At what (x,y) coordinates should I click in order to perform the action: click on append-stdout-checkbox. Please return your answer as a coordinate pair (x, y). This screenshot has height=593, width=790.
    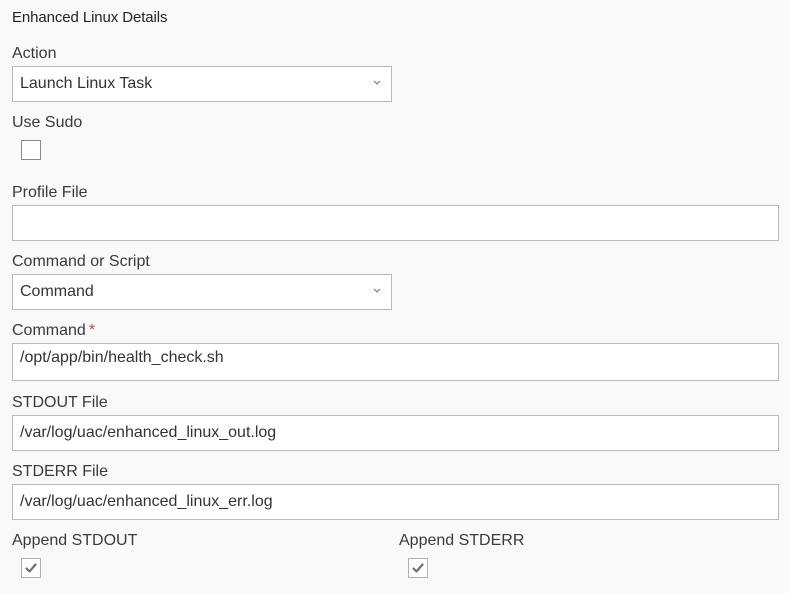
    Looking at the image, I should click on (31, 568).